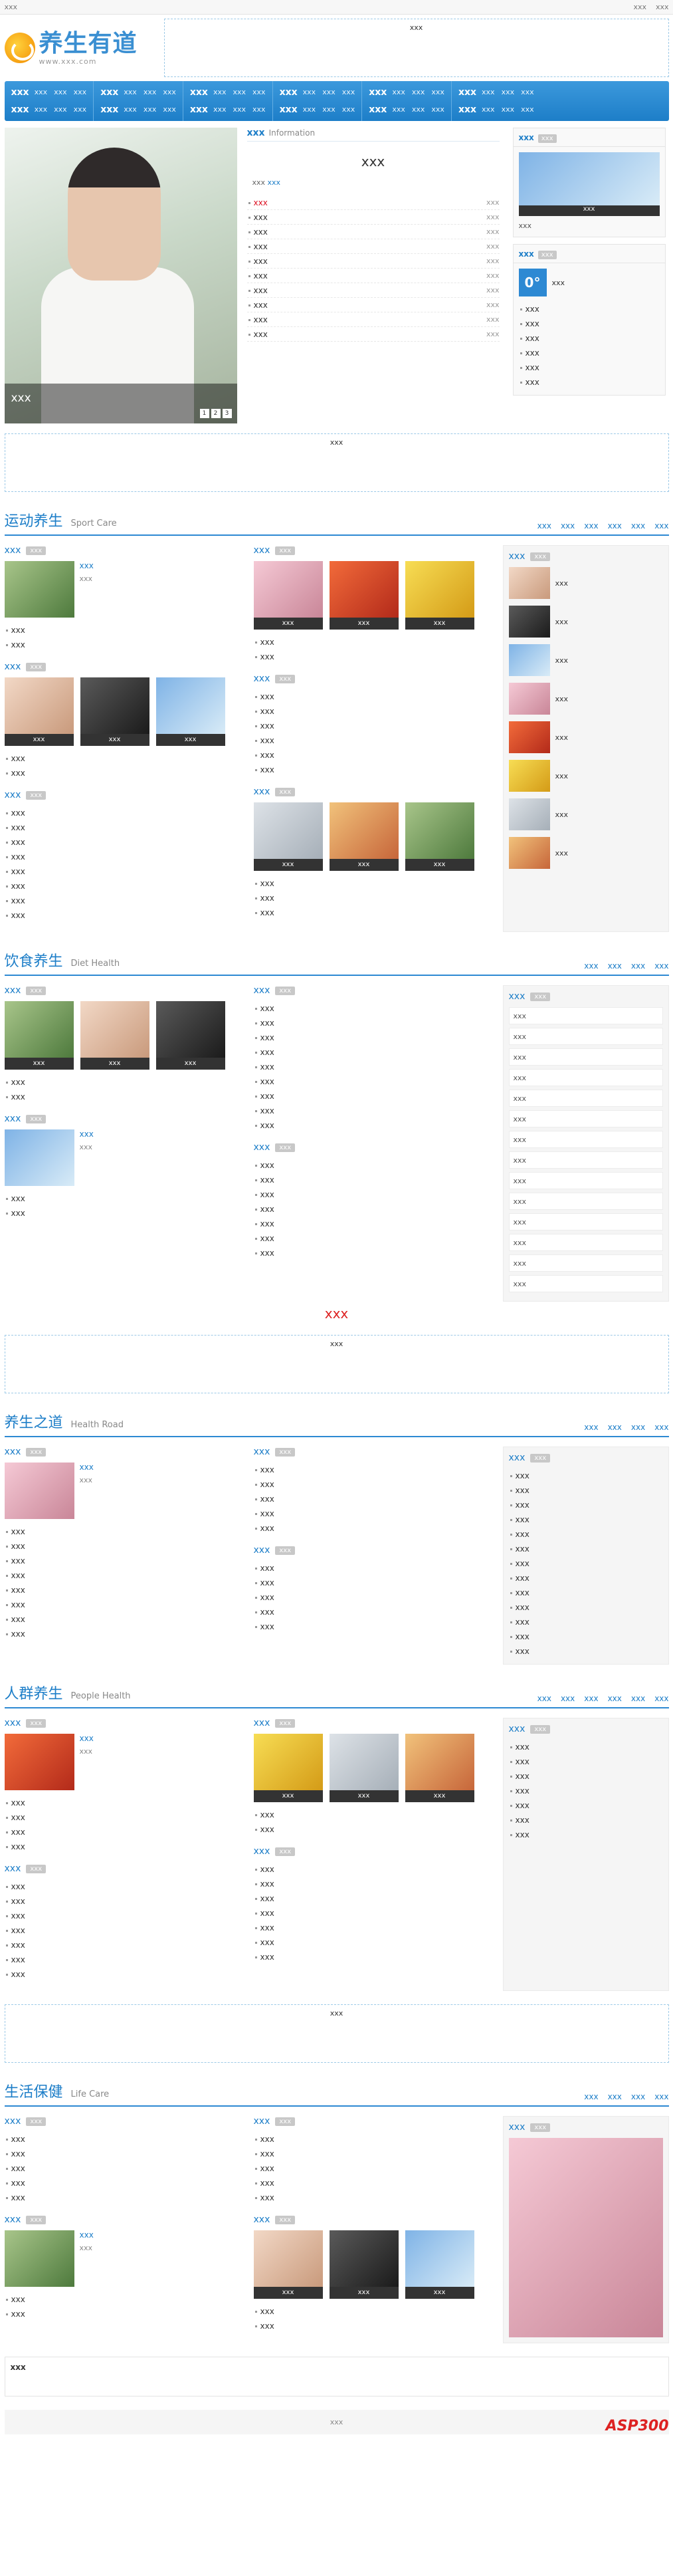 The width and height of the screenshot is (673, 2576). What do you see at coordinates (39, 589) in the screenshot?
I see `feature-image` at bounding box center [39, 589].